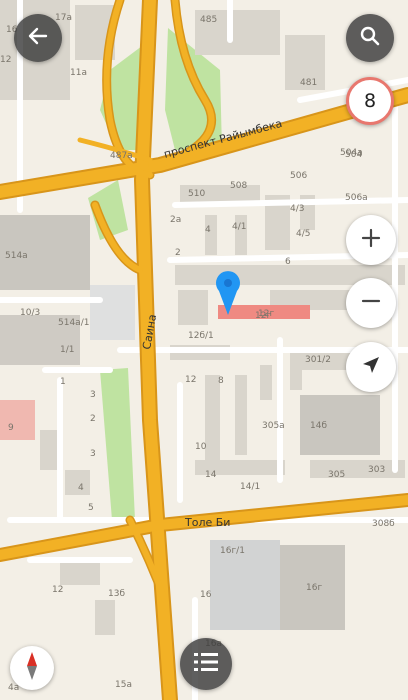  I want to click on compass-icon, so click(32, 668).